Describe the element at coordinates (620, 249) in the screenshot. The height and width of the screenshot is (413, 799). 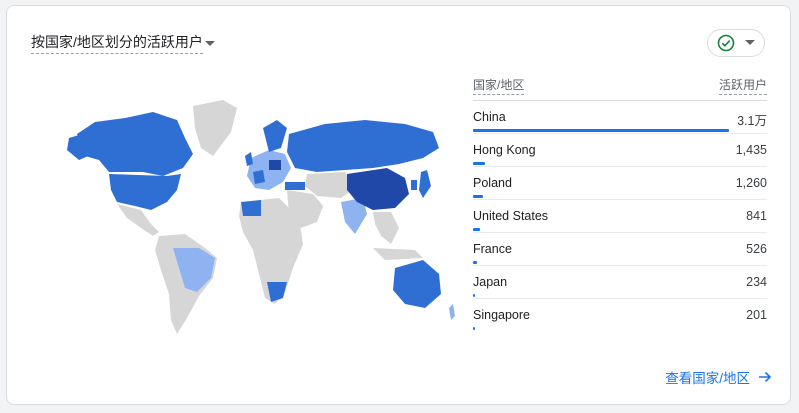
I see `table-row: France 526` at that location.